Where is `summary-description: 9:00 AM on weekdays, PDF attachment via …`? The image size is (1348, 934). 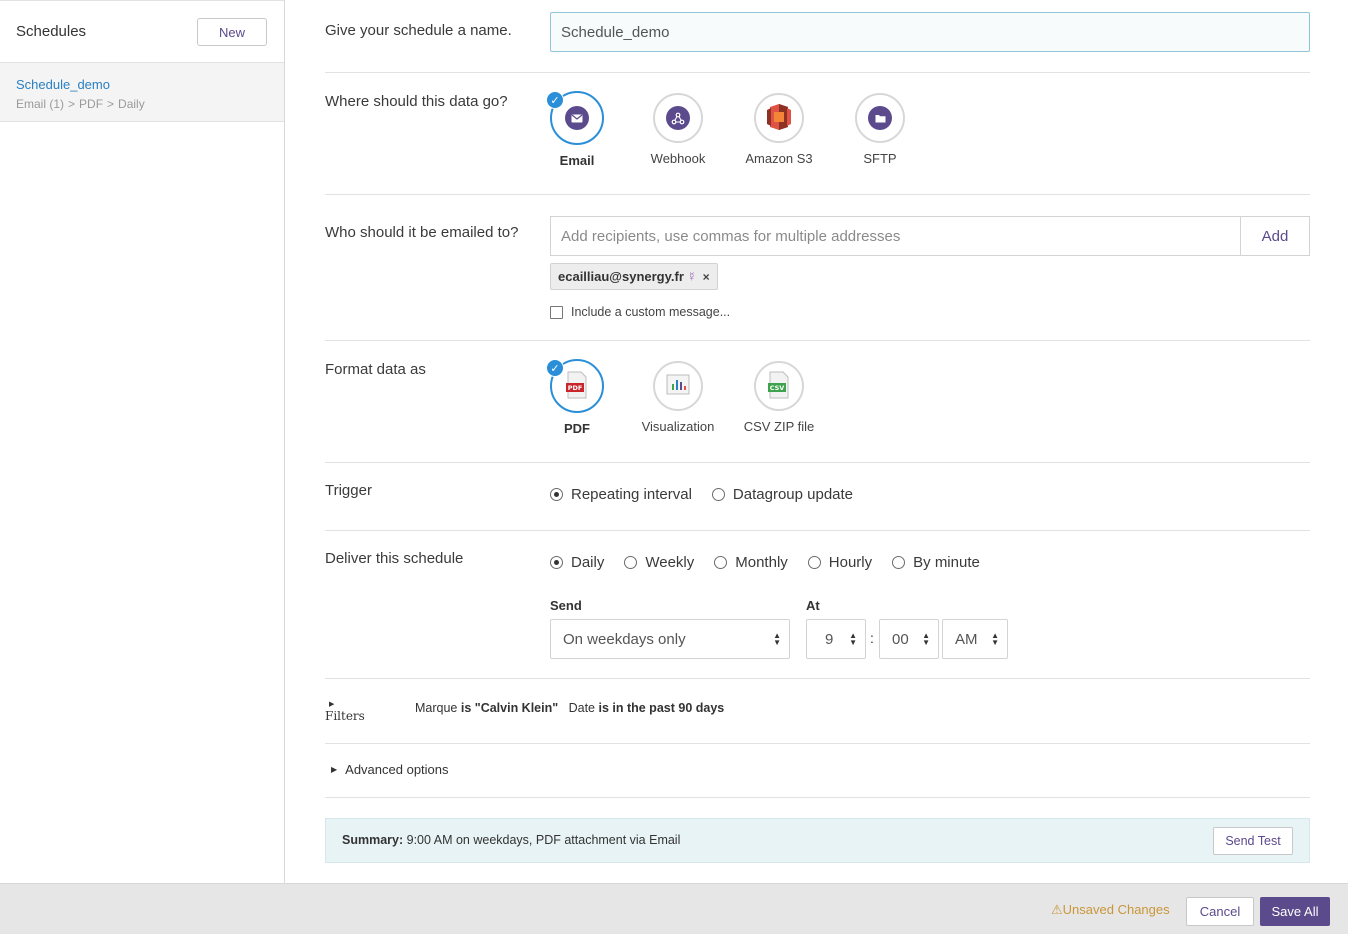
summary-description: 9:00 AM on weekdays, PDF attachment via … is located at coordinates (543, 840).